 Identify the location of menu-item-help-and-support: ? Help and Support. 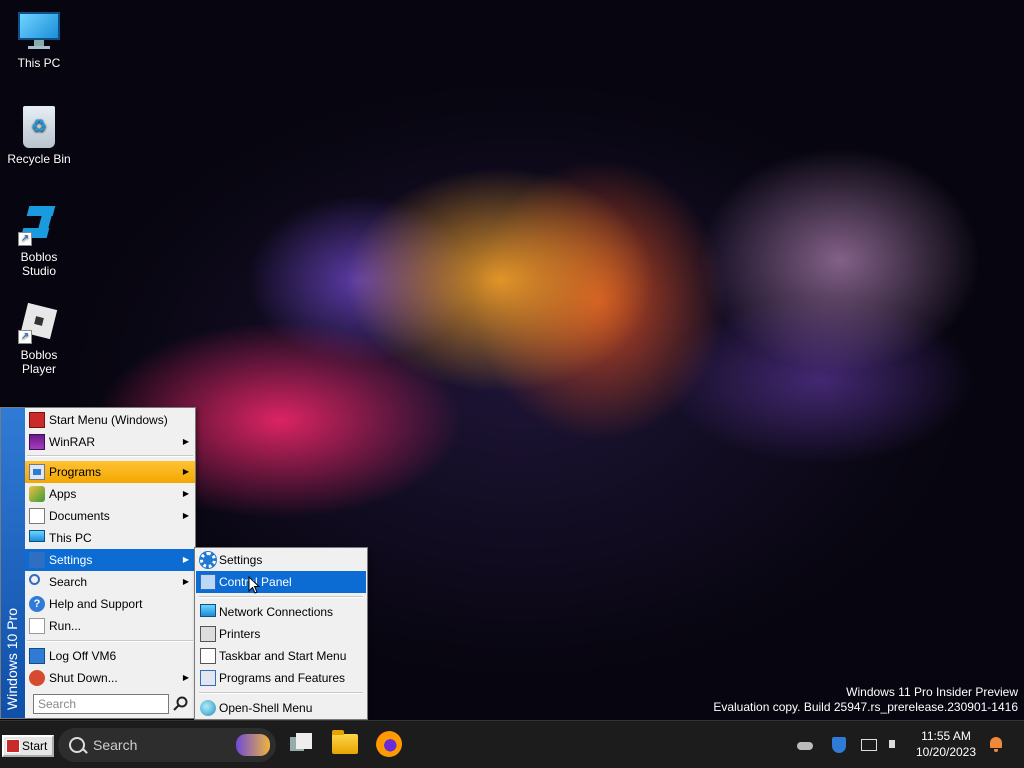
(110, 604).